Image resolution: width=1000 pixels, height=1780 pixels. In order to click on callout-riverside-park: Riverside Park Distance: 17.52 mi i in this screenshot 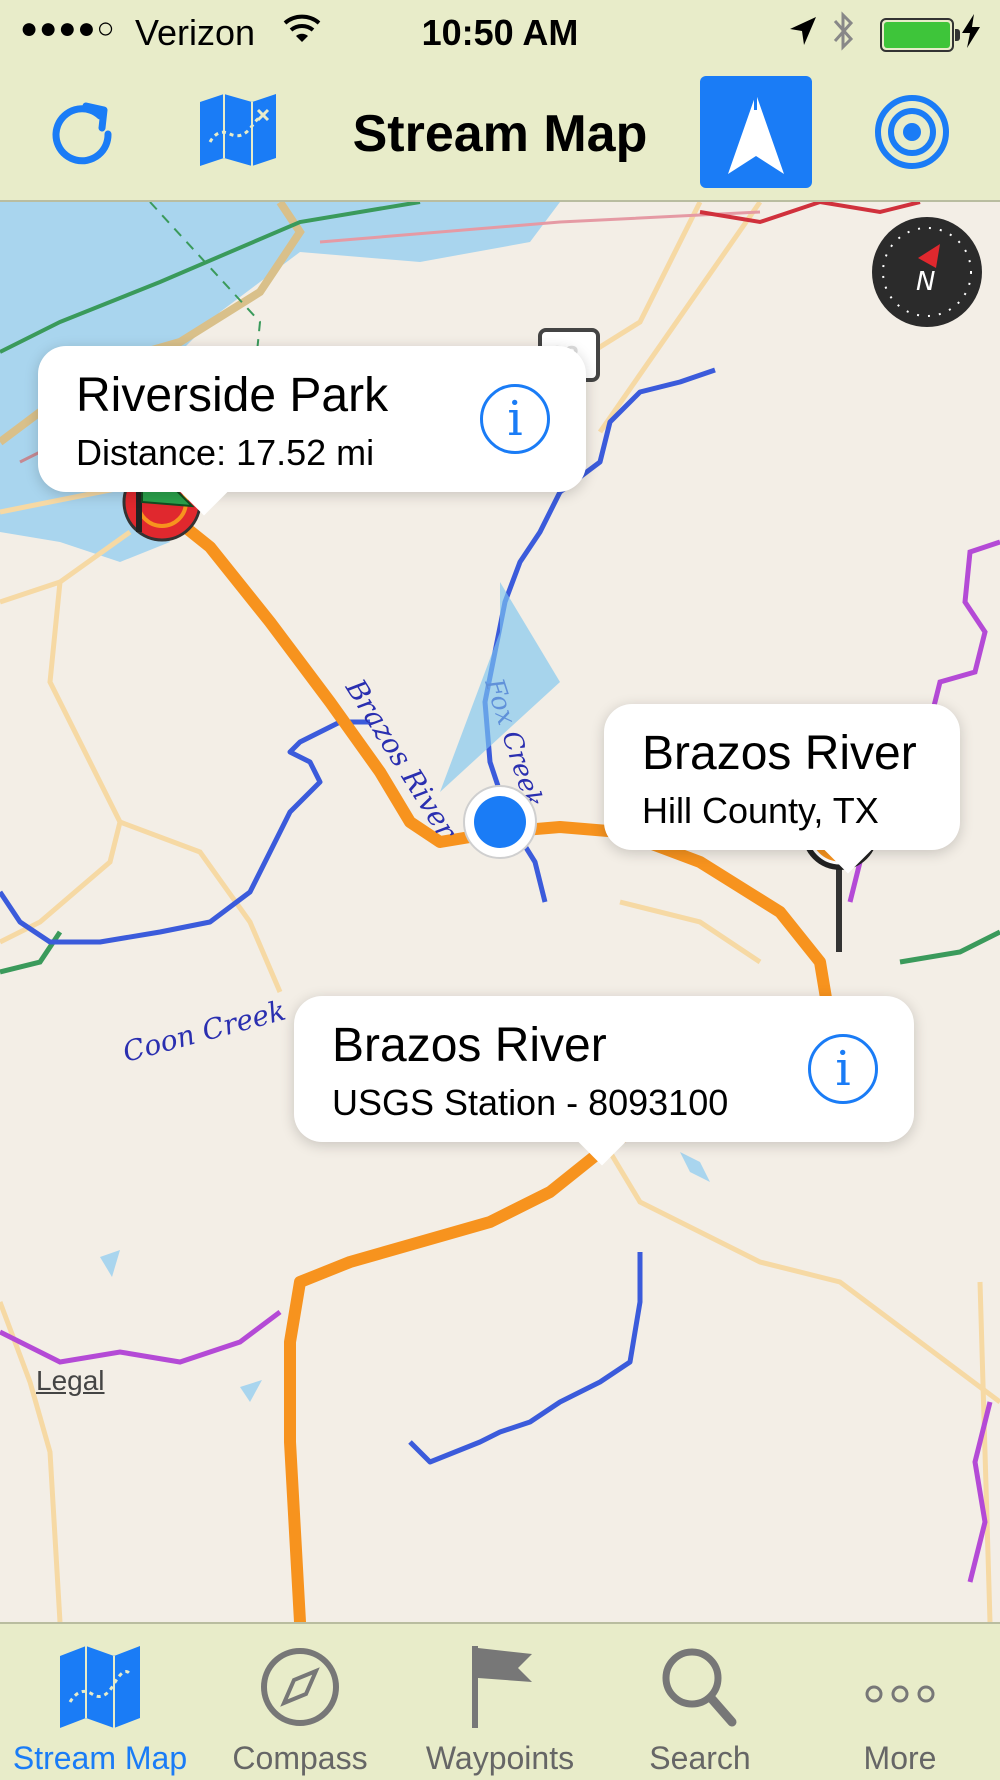, I will do `click(312, 431)`.